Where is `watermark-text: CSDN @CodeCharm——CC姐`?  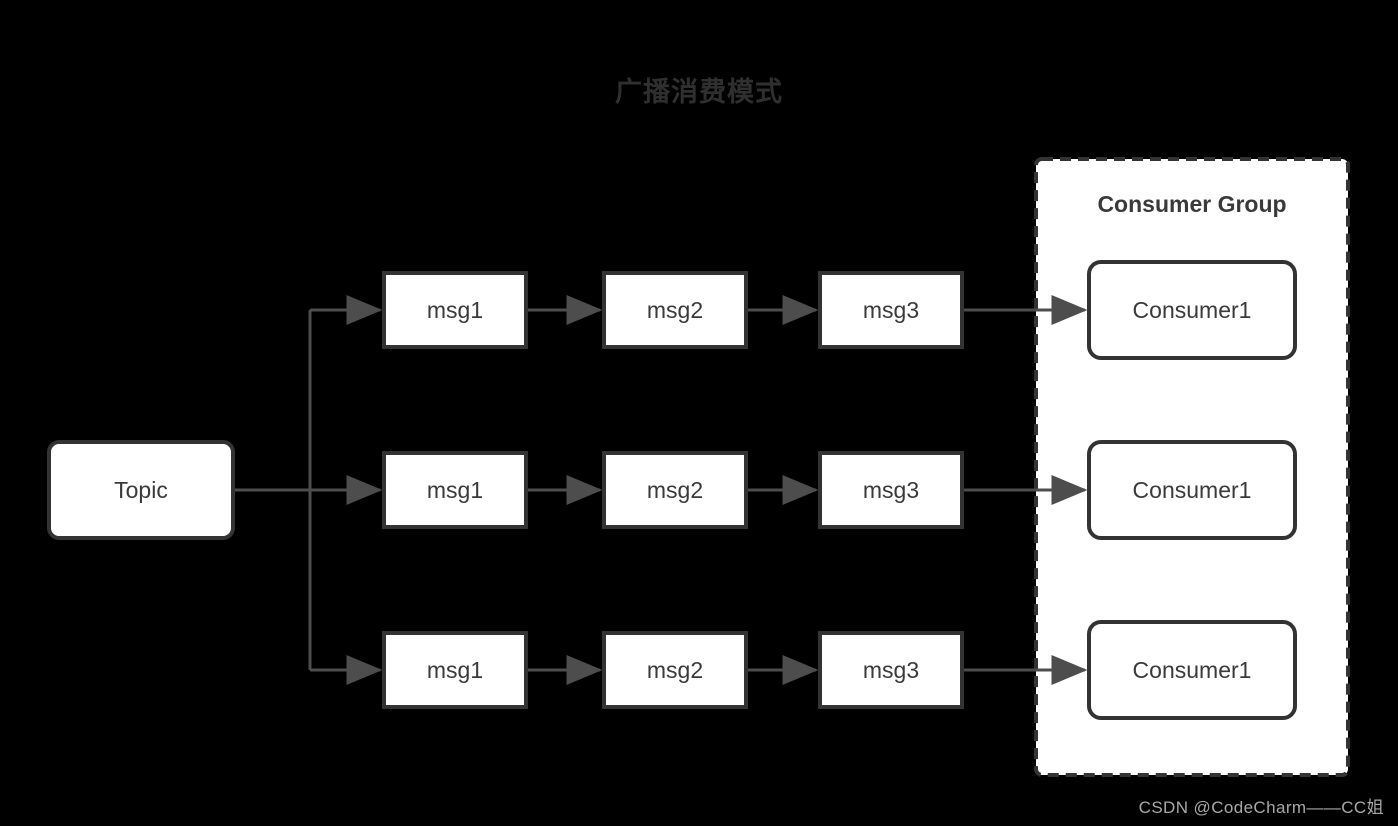 watermark-text: CSDN @CodeCharm——CC姐 is located at coordinates (1261, 807).